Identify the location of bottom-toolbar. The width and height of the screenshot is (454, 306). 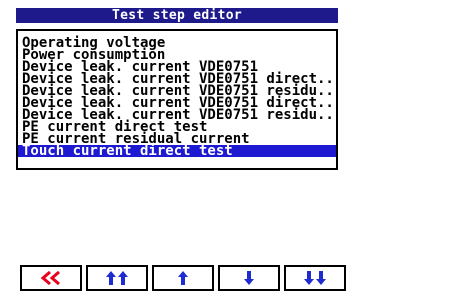
(183, 278).